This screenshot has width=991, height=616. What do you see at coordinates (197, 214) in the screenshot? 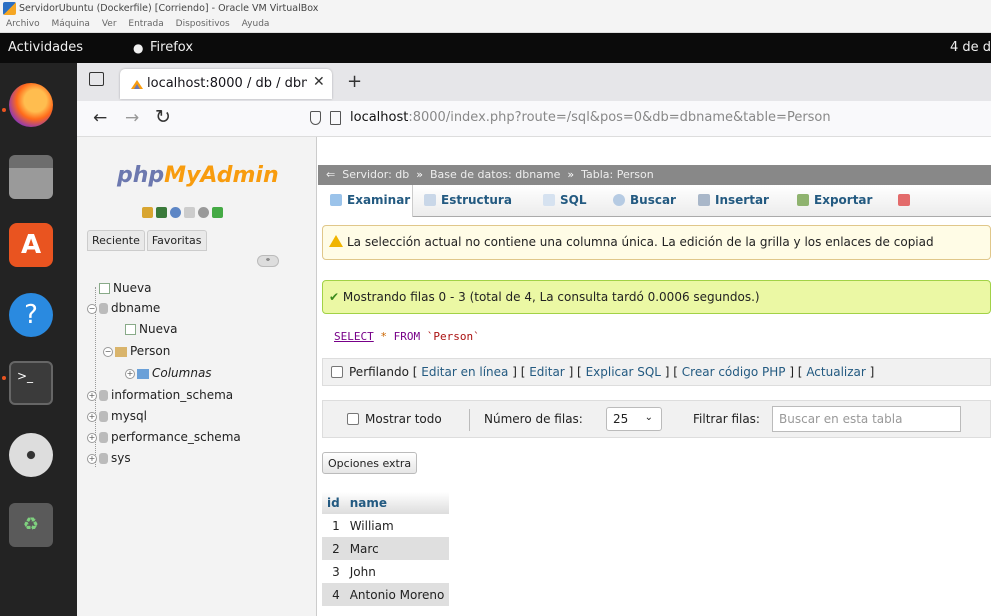
I see `quick-links` at bounding box center [197, 214].